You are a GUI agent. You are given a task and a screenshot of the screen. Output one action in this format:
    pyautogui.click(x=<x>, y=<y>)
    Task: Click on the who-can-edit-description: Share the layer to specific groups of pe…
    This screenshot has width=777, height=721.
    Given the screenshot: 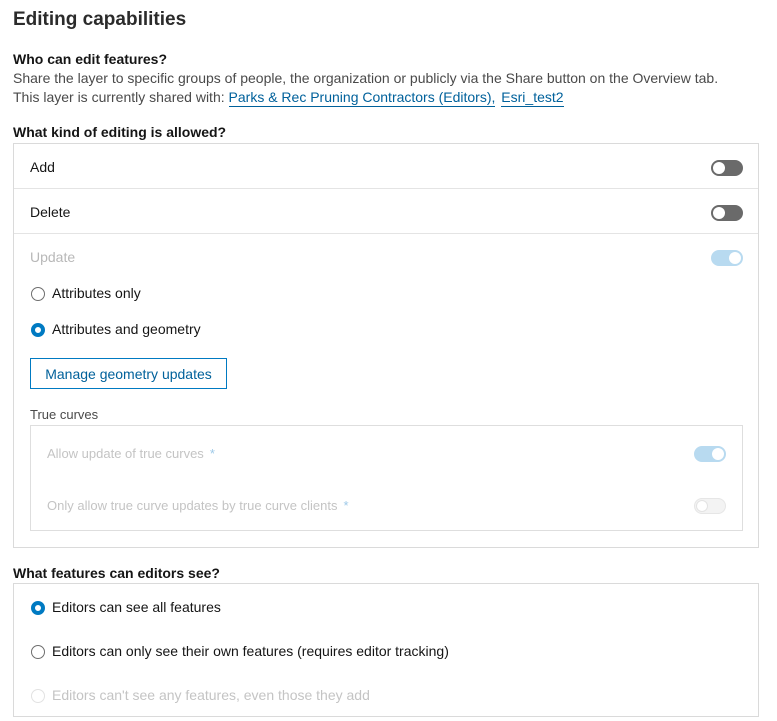 What is the action you would take?
    pyautogui.click(x=366, y=78)
    